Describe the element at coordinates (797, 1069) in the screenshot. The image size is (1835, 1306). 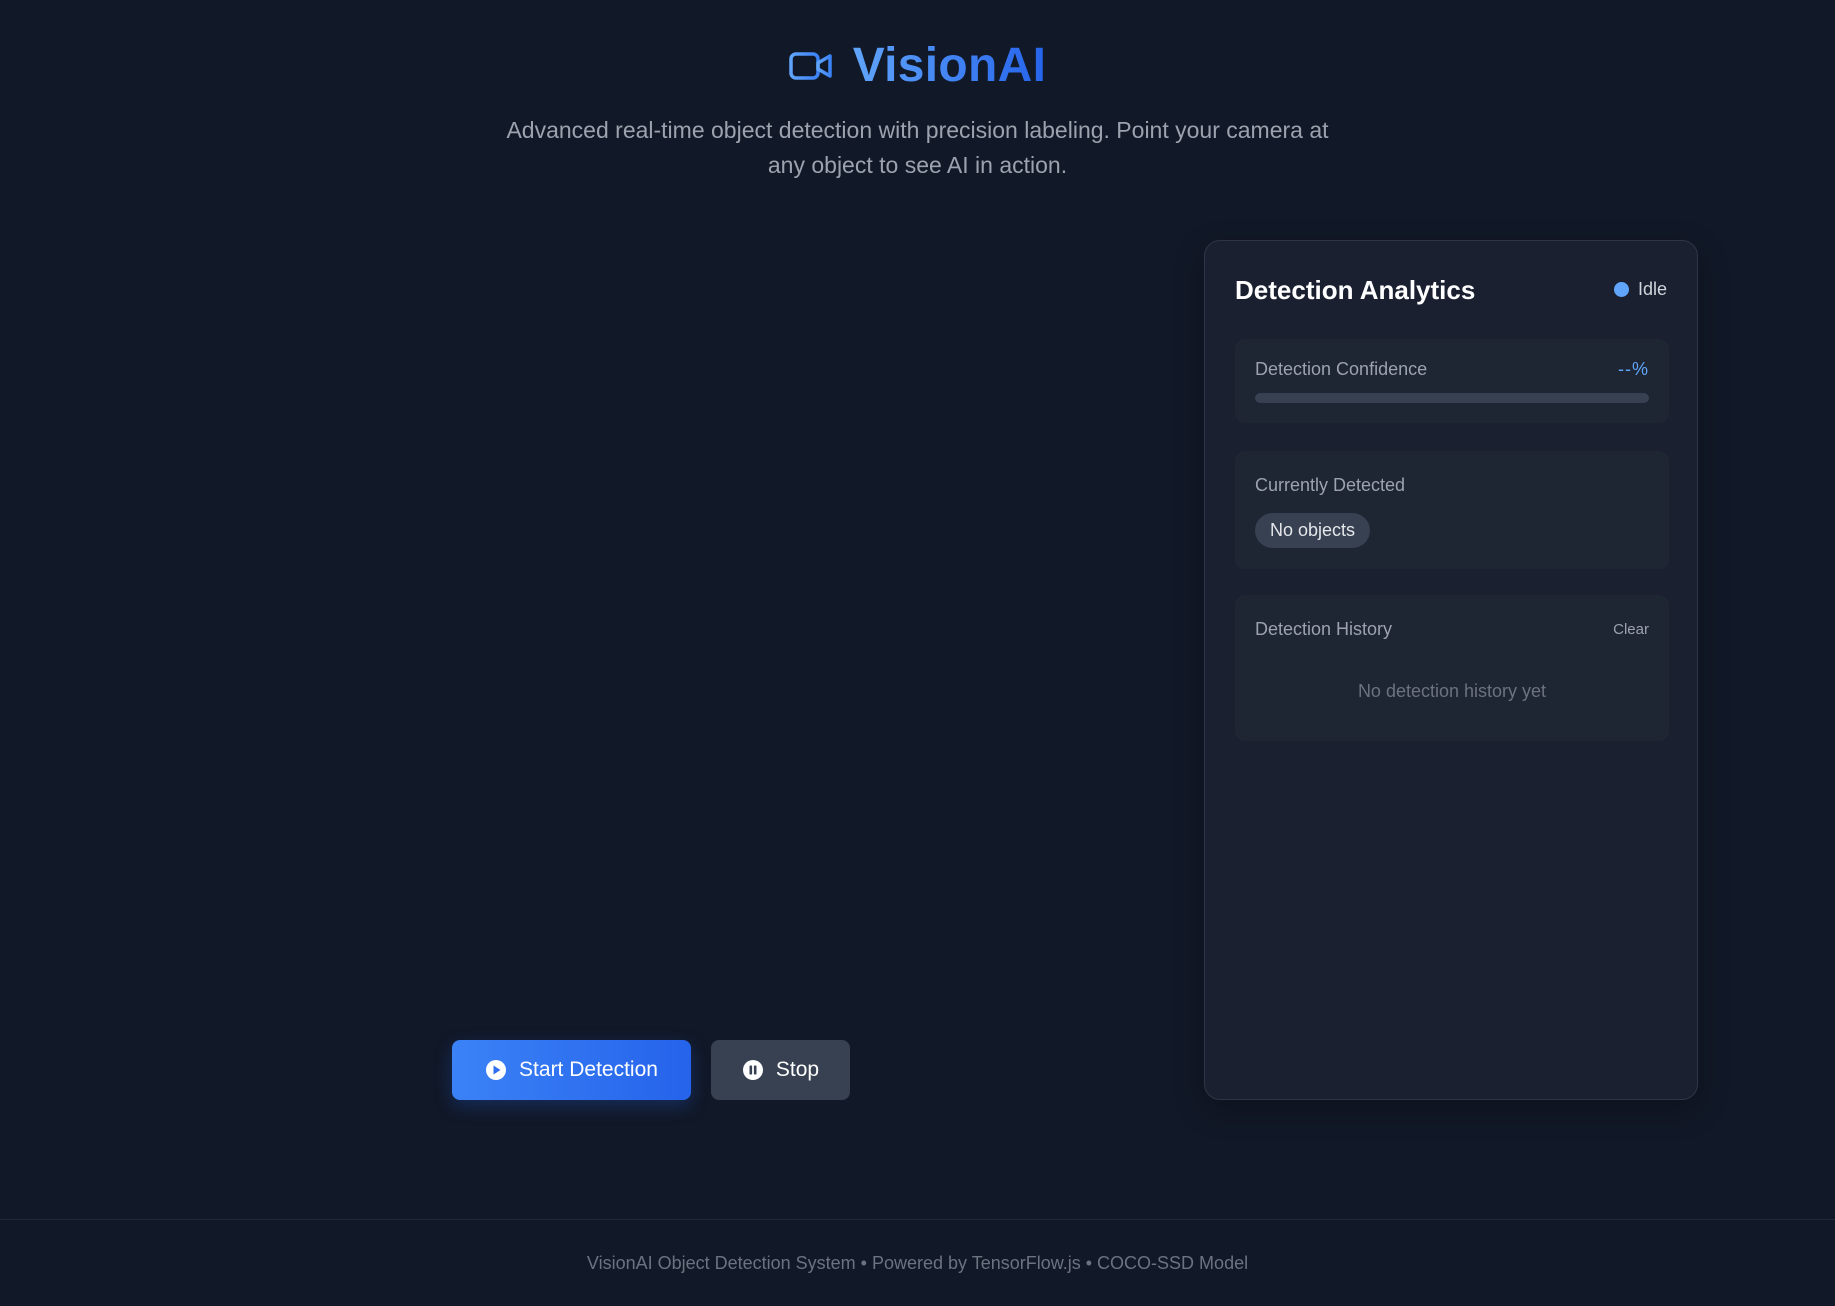
I see `stop-label: Stop` at that location.